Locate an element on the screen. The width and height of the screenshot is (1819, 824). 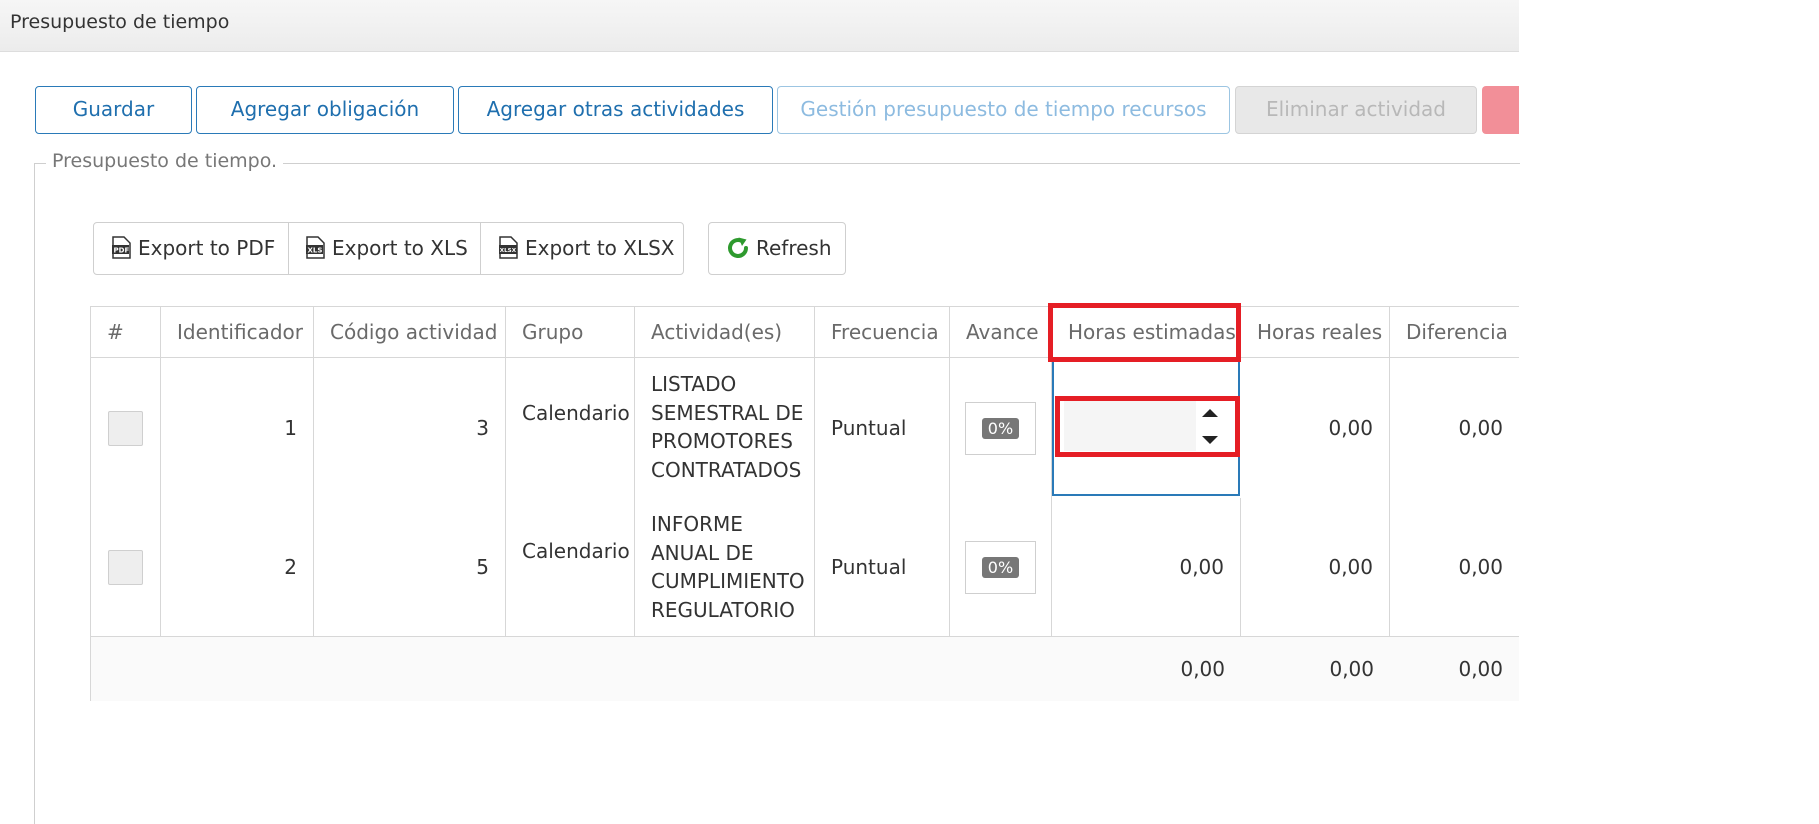
export-xlsx-label: Export to XLSX is located at coordinates (600, 248).